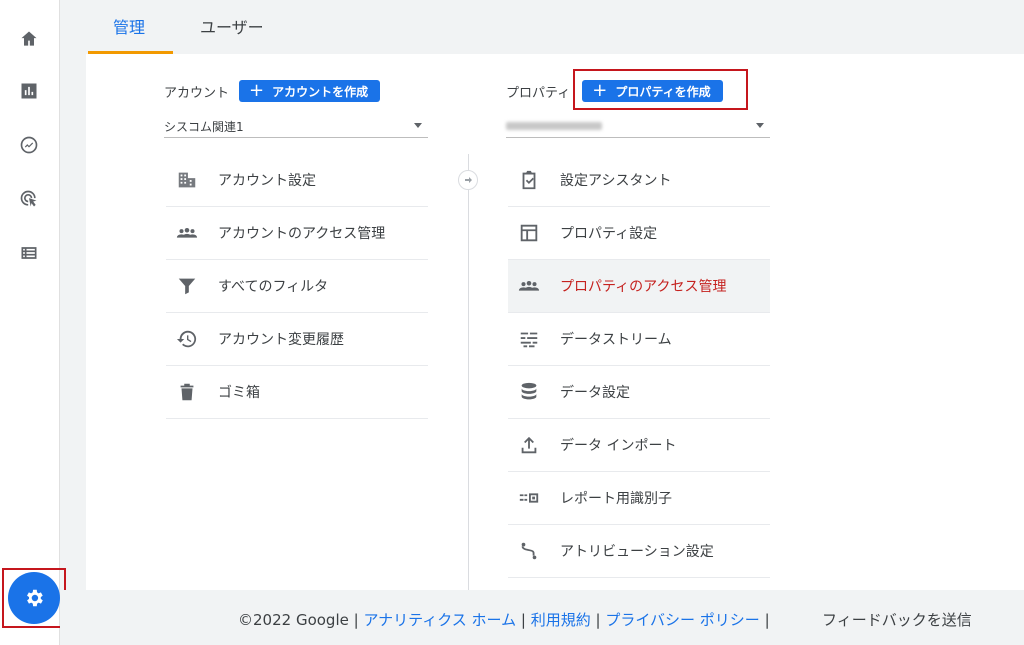 This screenshot has height=645, width=1024. What do you see at coordinates (281, 340) in the screenshot?
I see `account-history-label: アカウント変更履歴` at bounding box center [281, 340].